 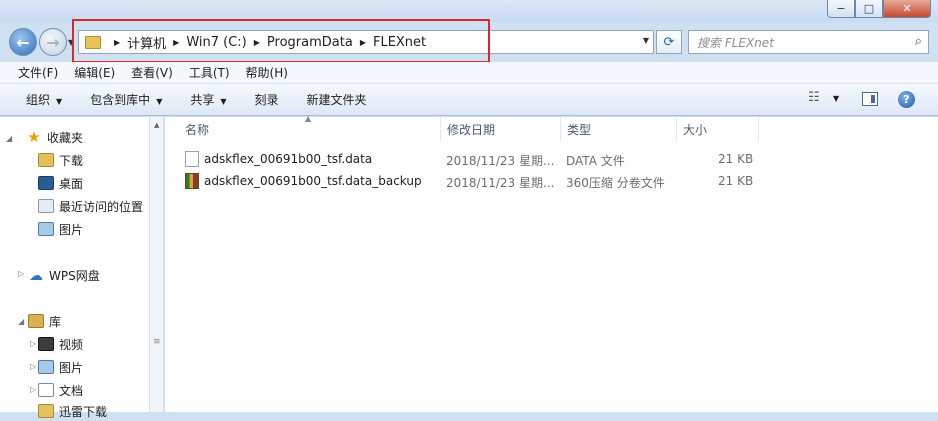 I want to click on file-name: adskflex_00691b00_tsf.data, so click(x=288, y=159).